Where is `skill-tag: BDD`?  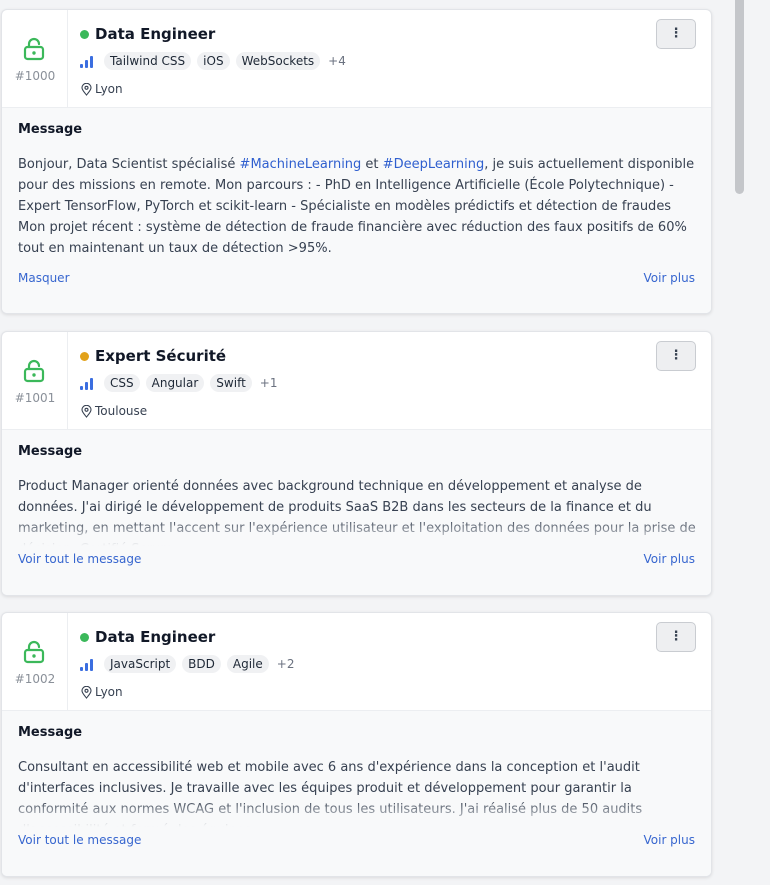
skill-tag: BDD is located at coordinates (201, 664).